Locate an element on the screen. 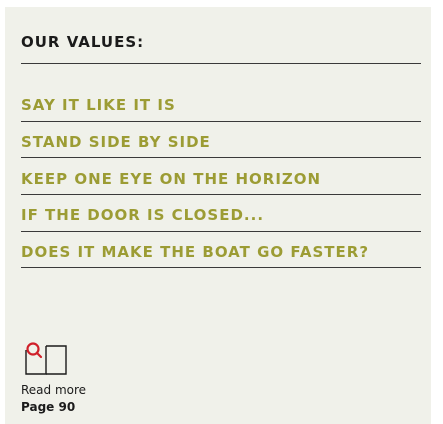 The image size is (443, 424). values-heading: OUR VALUES: is located at coordinates (83, 42).